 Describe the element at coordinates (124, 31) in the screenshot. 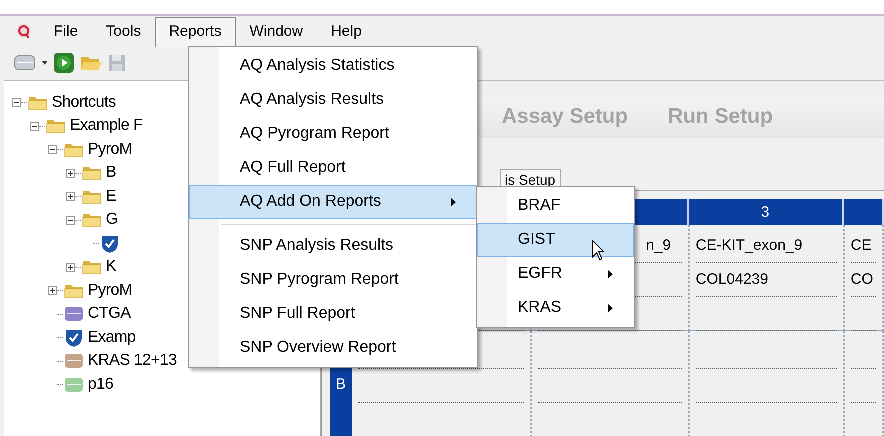

I see `menu-bar-item: Tools` at that location.